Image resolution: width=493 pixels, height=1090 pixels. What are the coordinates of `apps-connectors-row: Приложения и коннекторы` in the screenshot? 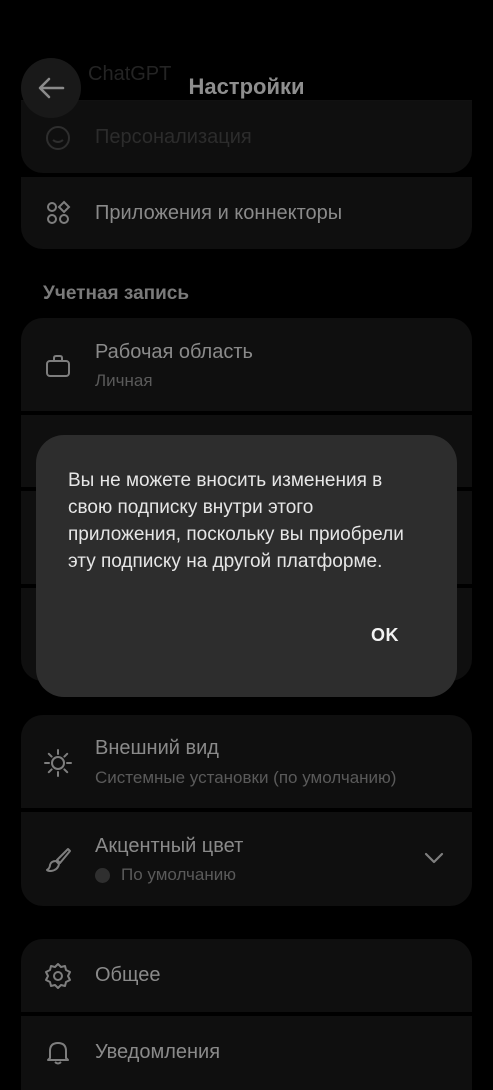 It's located at (246, 213).